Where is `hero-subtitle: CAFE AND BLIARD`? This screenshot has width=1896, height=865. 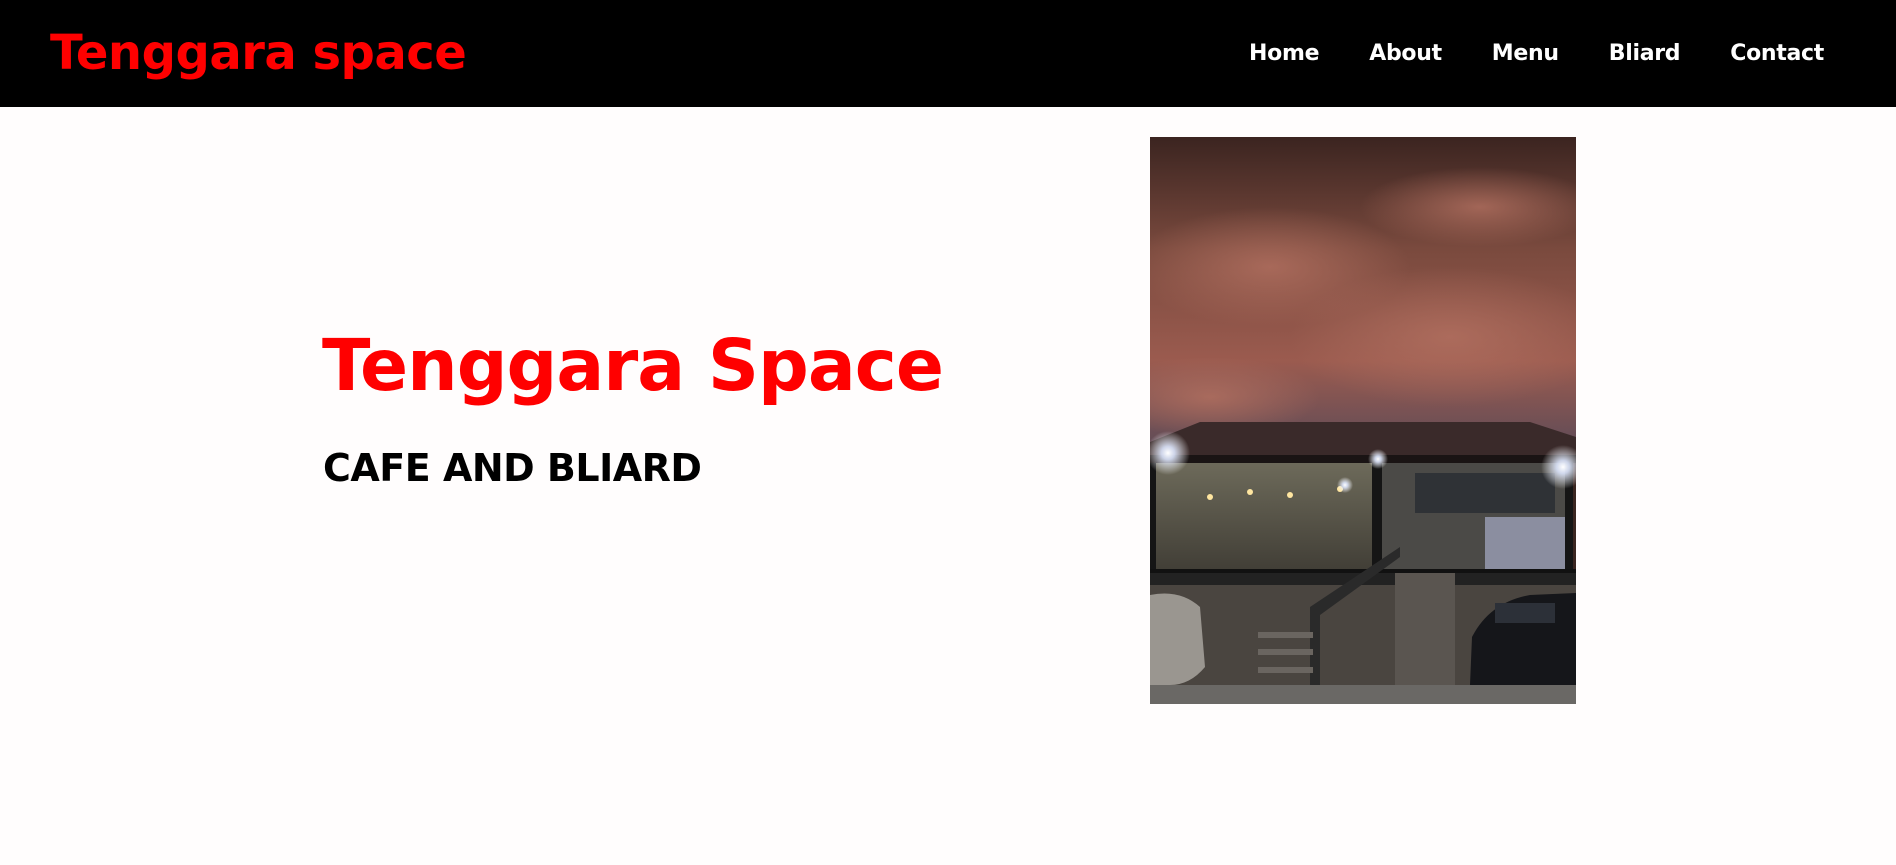 hero-subtitle: CAFE AND BLIARD is located at coordinates (512, 468).